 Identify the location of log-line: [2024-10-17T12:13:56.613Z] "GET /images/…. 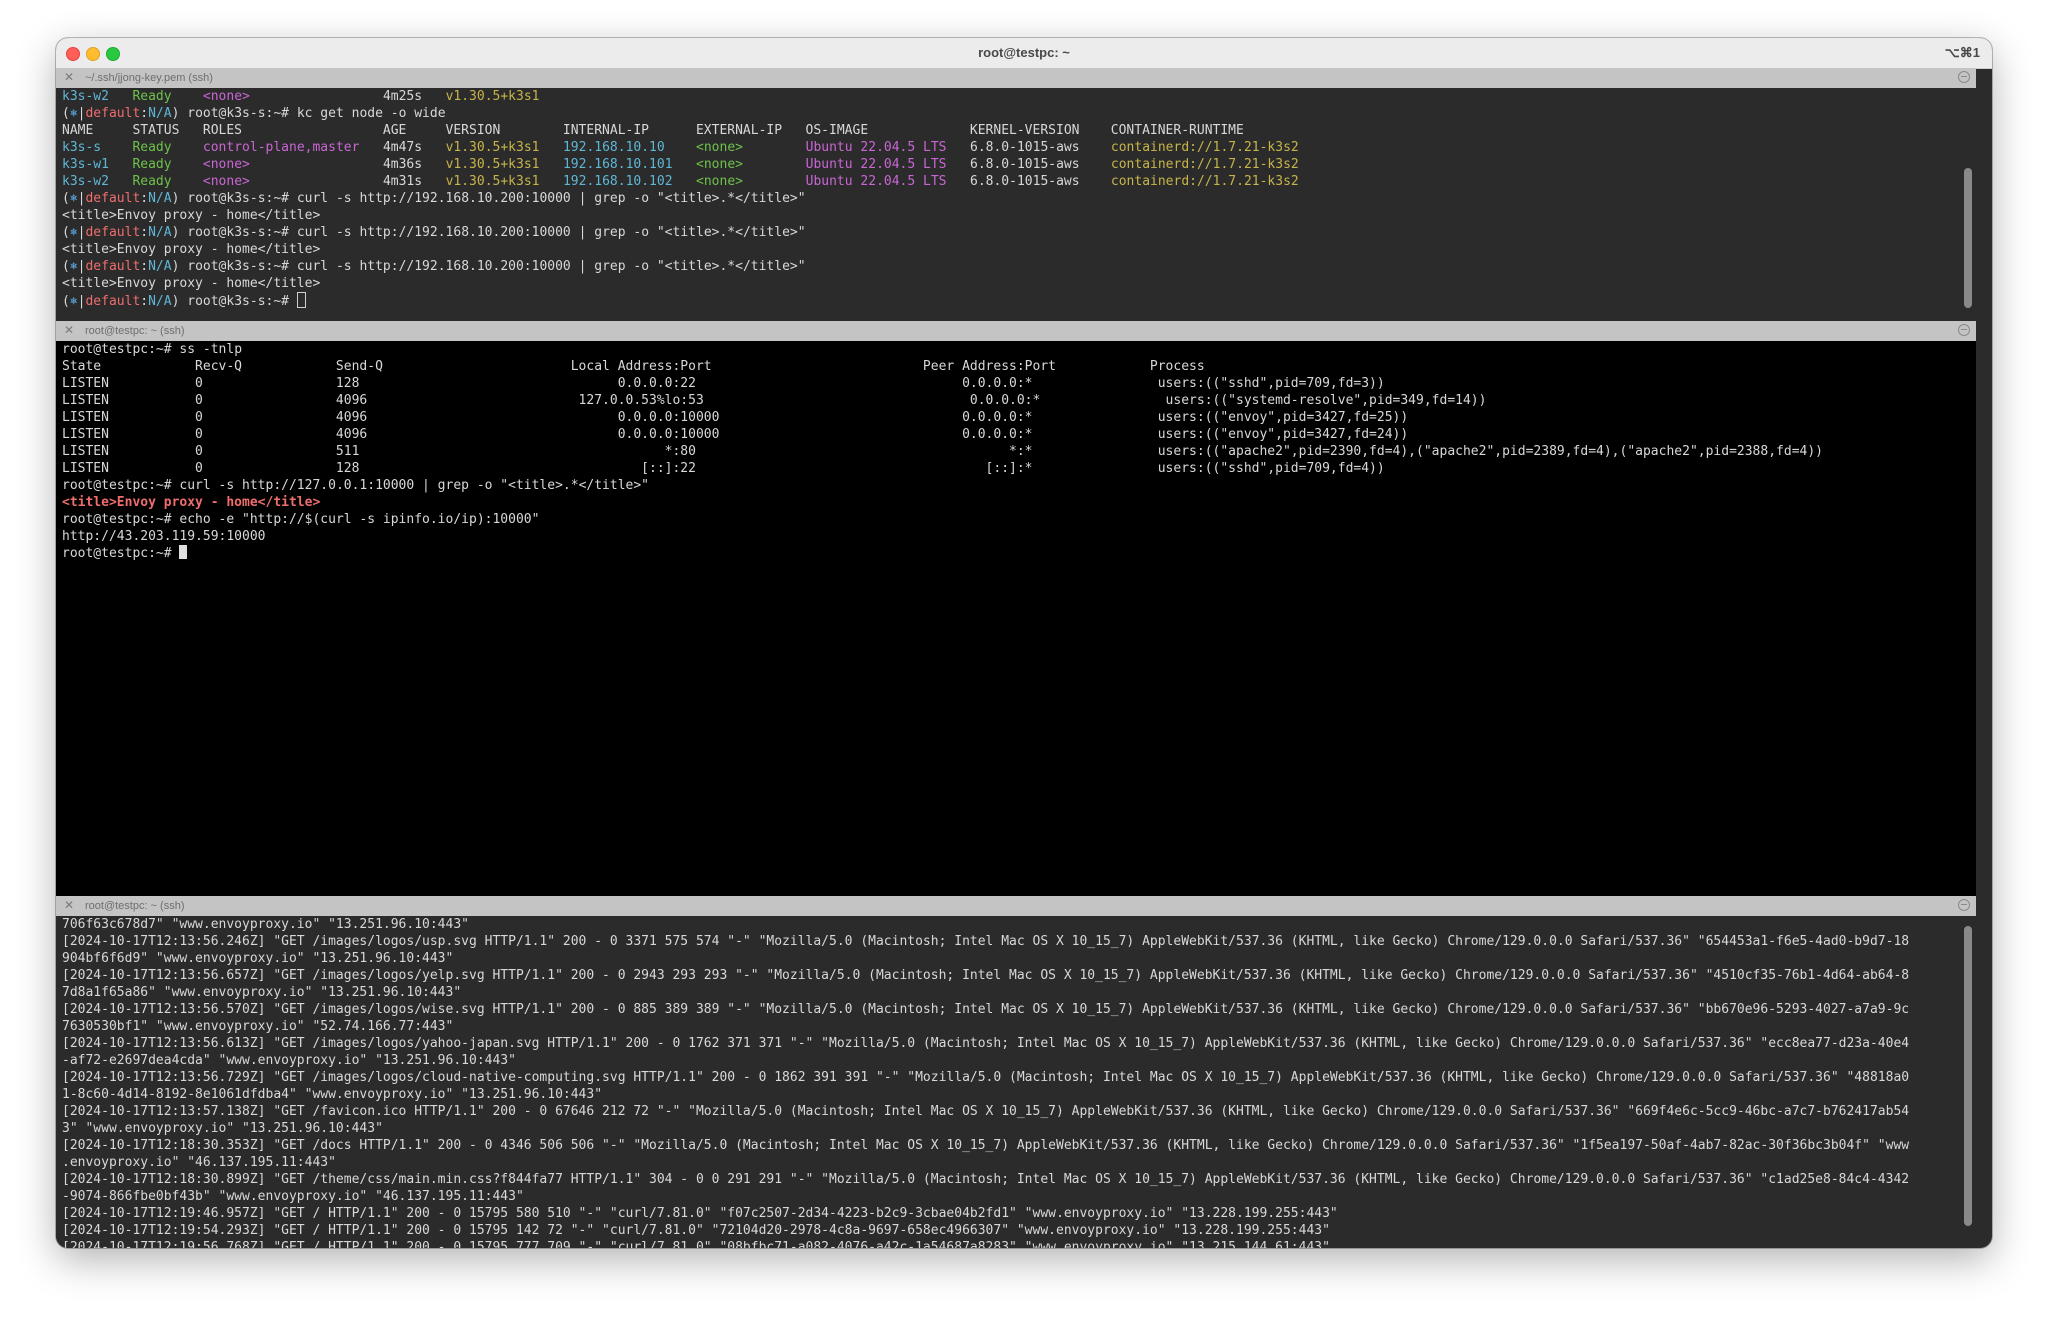
(986, 1043).